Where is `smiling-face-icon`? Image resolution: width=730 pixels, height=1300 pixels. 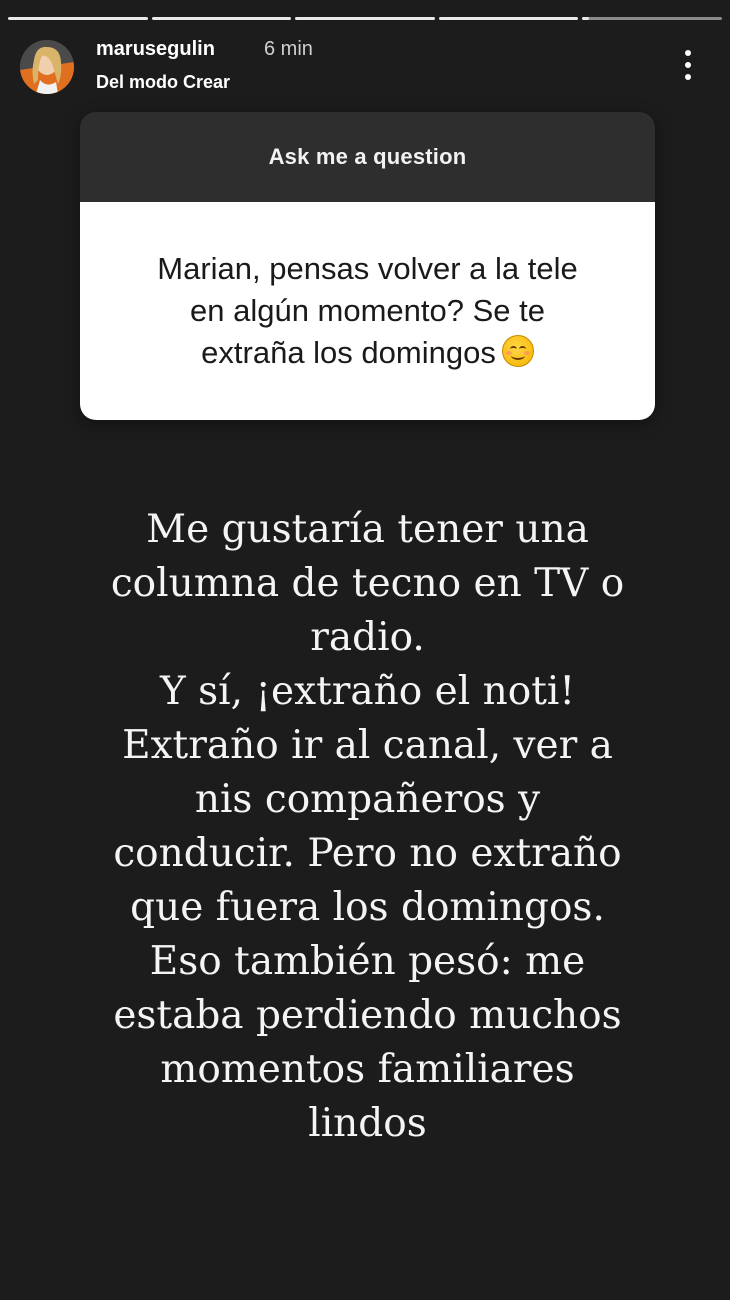
smiling-face-icon is located at coordinates (517, 351).